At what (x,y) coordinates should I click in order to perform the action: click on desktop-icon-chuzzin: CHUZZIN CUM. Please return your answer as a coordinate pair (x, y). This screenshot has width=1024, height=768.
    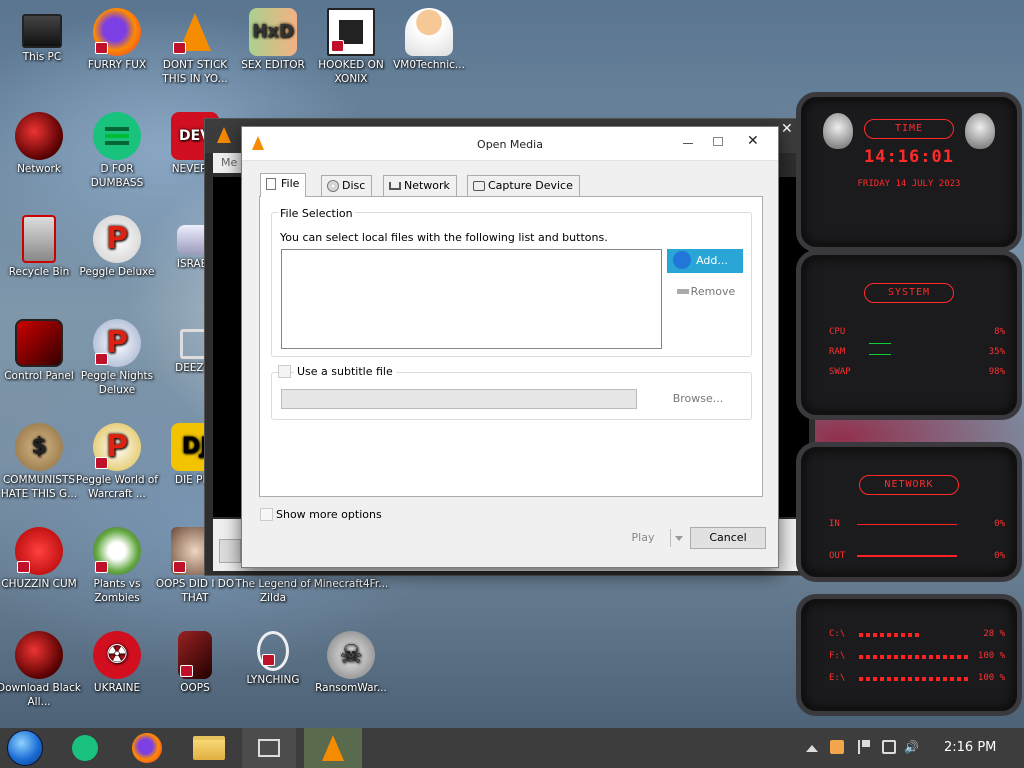
    Looking at the image, I should click on (40, 559).